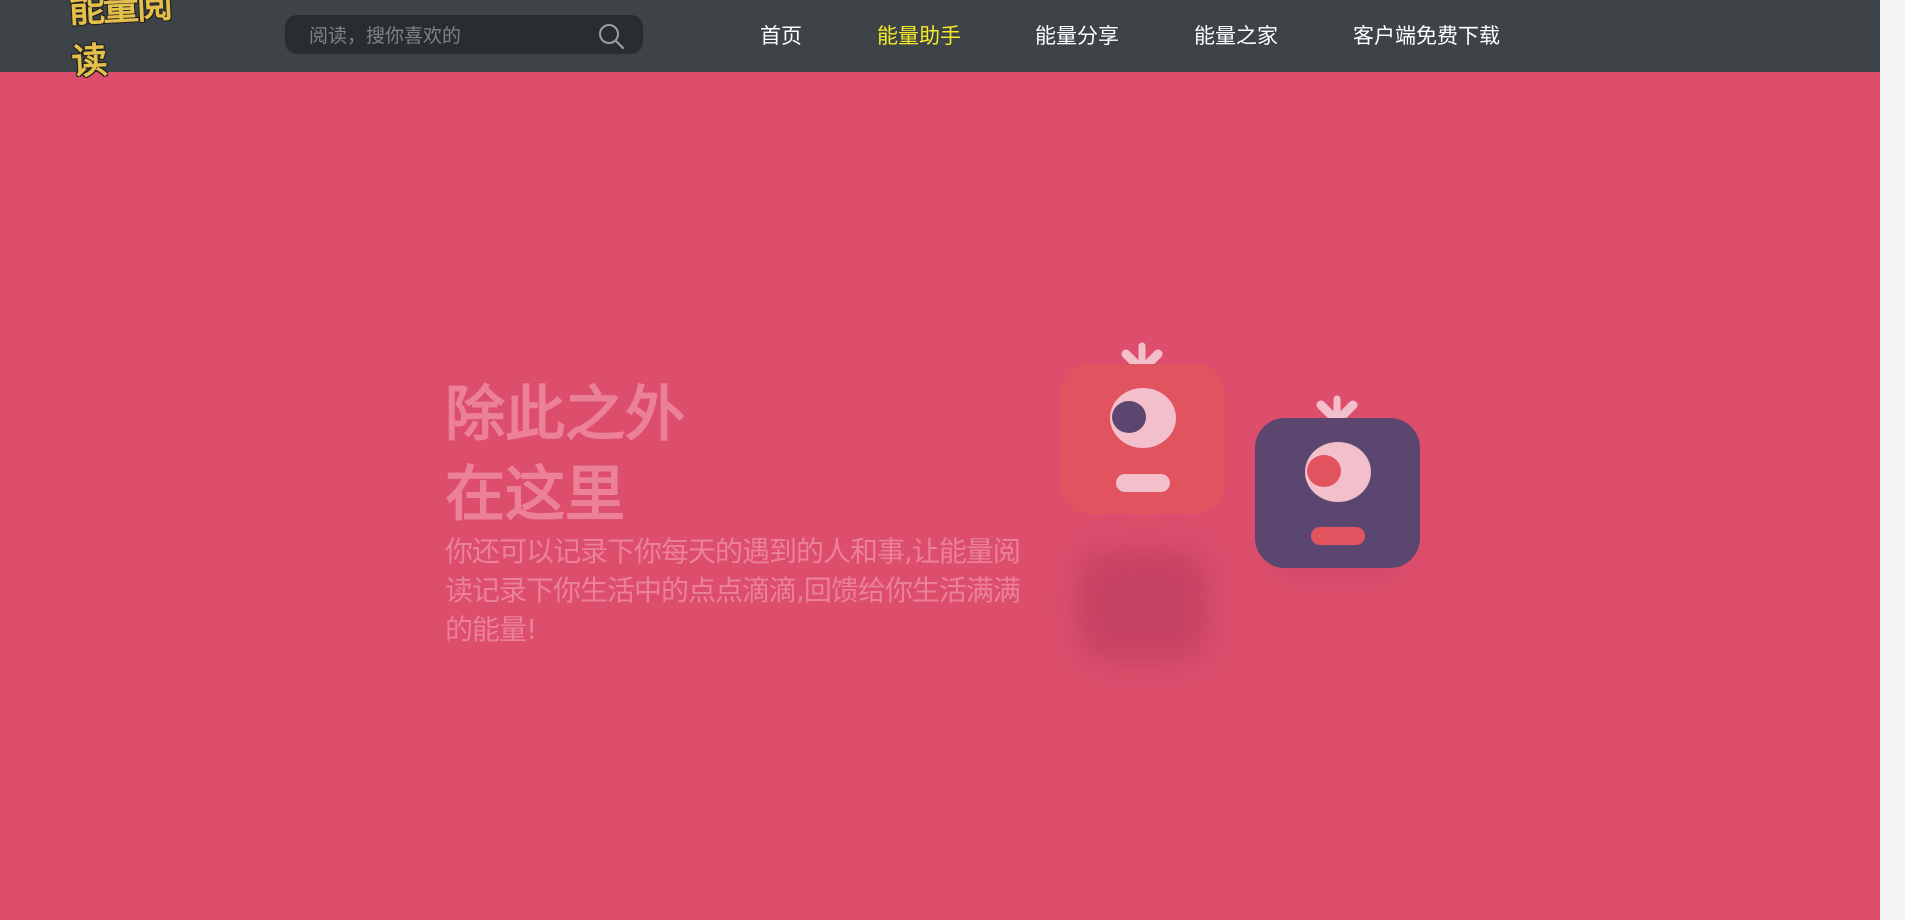 This screenshot has width=1905, height=920. Describe the element at coordinates (132, 41) in the screenshot. I see `site-logo: 能量阅读` at that location.